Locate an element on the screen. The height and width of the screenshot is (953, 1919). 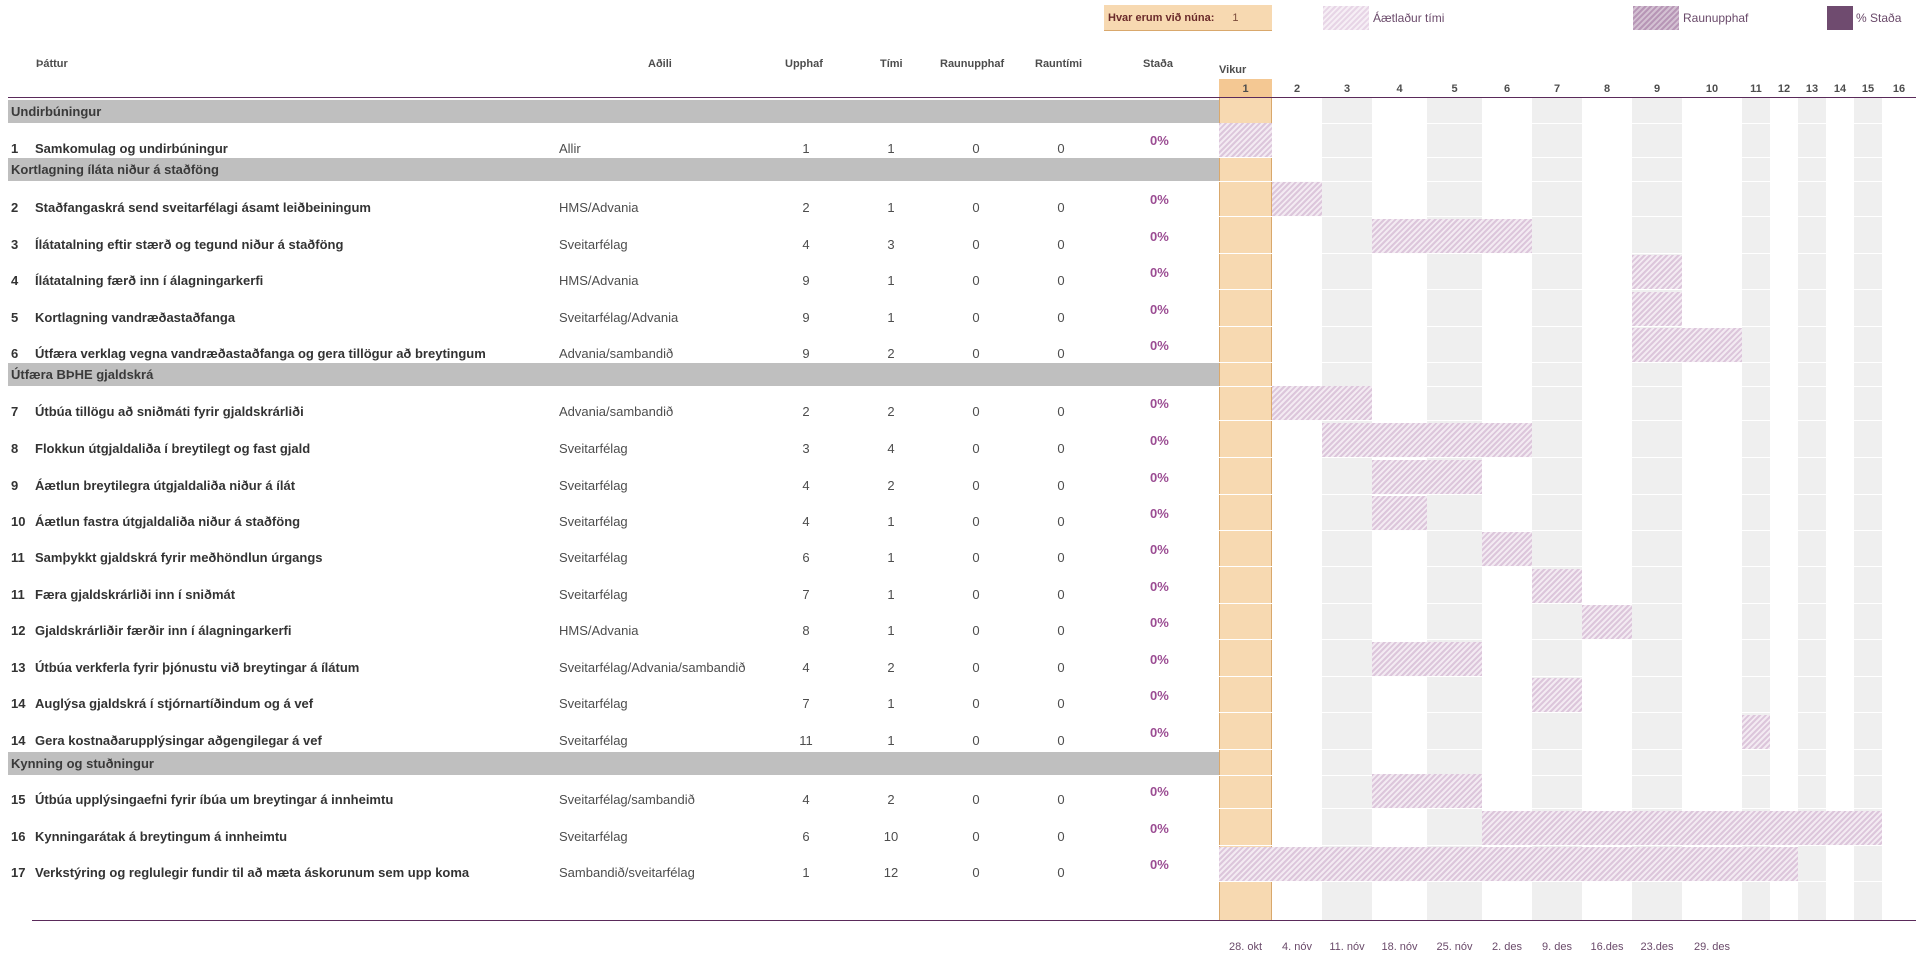
task-number: 9 is located at coordinates (15, 485).